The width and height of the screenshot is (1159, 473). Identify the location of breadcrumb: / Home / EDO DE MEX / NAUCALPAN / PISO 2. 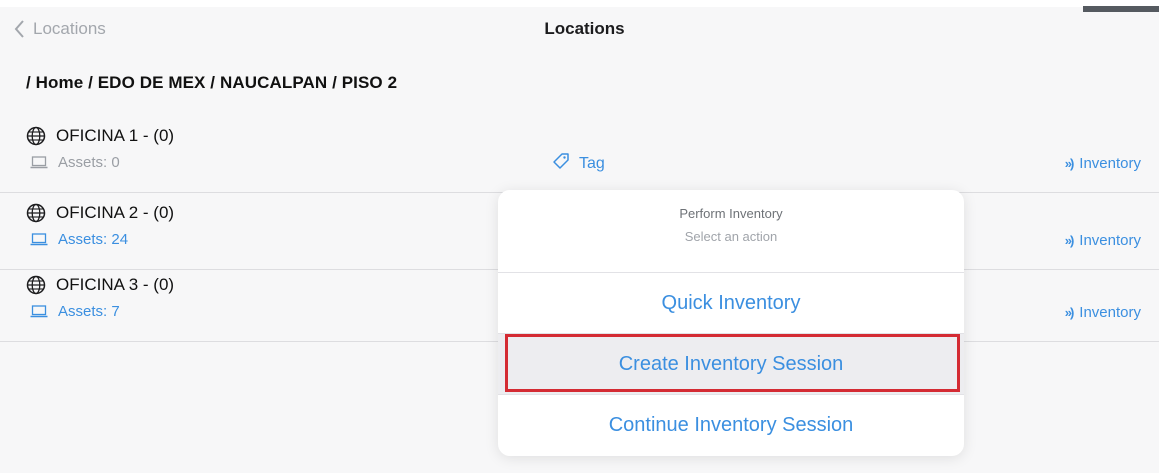
(212, 82).